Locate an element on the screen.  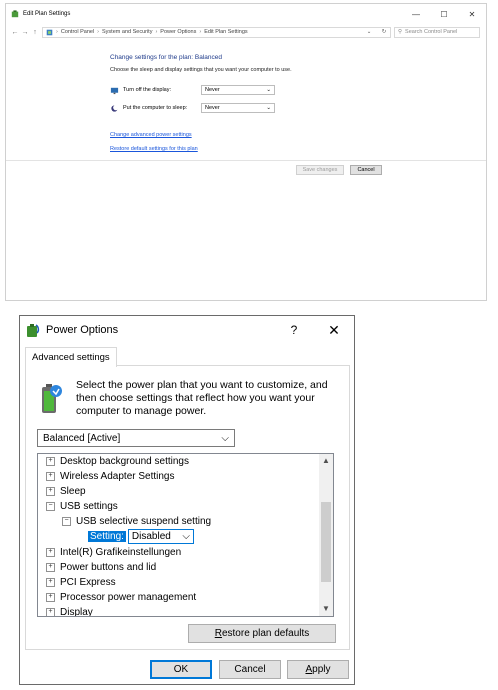
apply-mnemonic: A is located at coordinates (309, 669).